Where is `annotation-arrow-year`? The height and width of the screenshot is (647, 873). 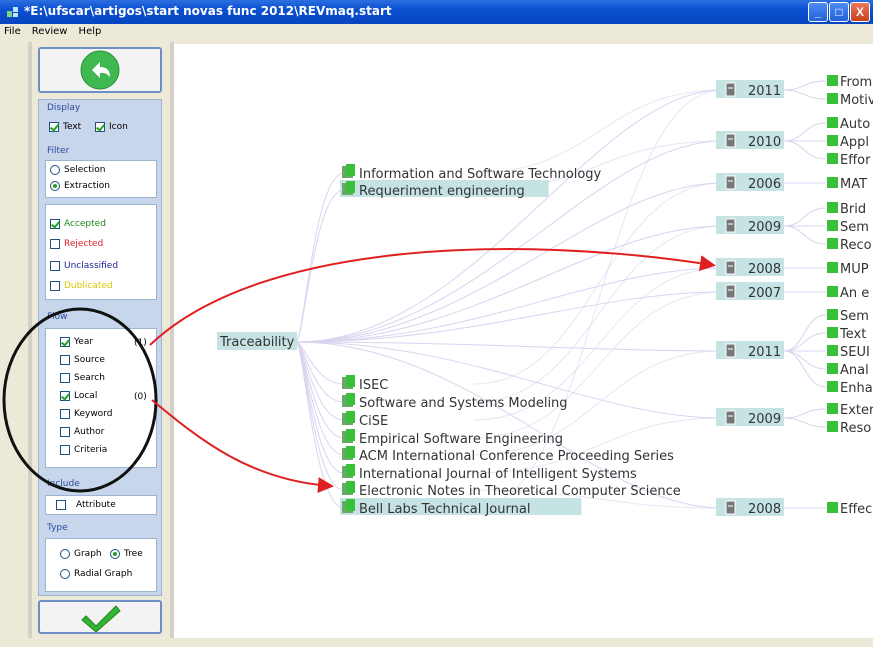 annotation-arrow-year is located at coordinates (432, 297).